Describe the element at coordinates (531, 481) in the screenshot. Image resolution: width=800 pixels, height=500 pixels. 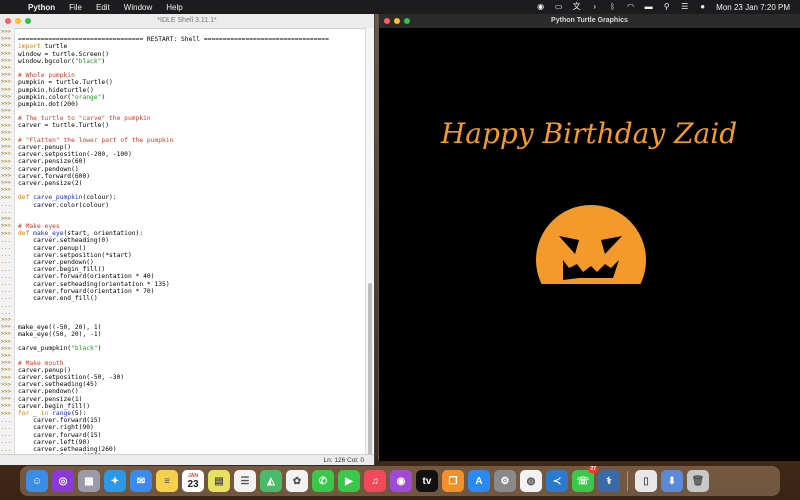
I see `chrome-icon: ◍` at that location.